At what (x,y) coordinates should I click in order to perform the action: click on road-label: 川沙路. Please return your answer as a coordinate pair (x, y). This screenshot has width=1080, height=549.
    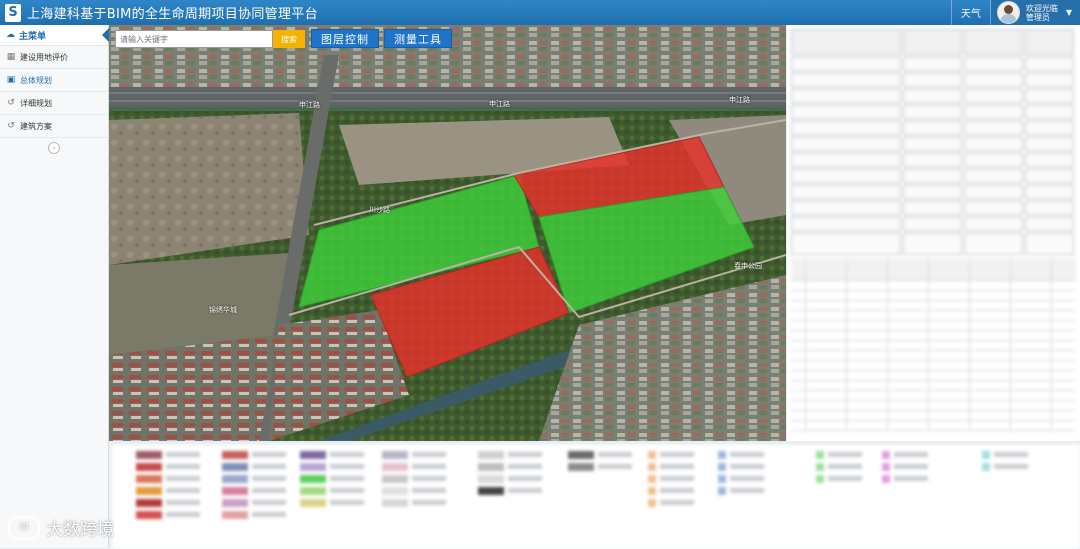
    Looking at the image, I should click on (379, 210).